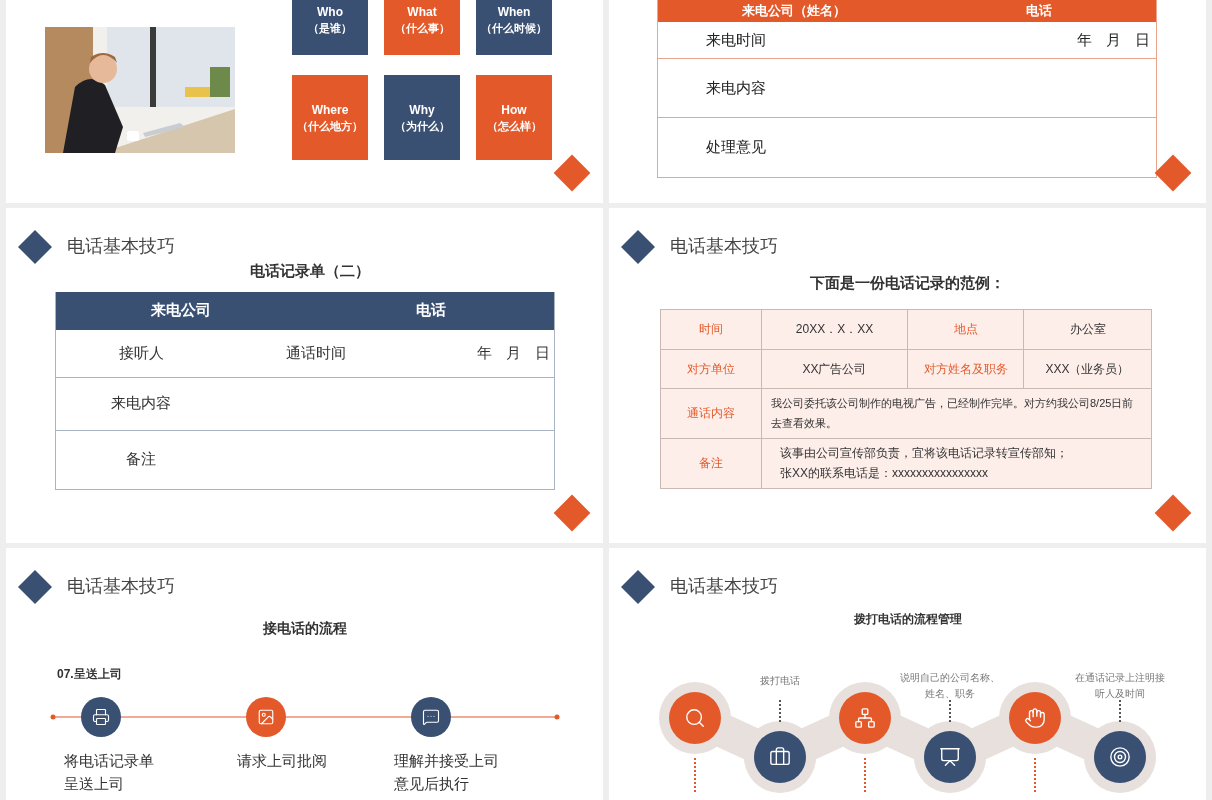  What do you see at coordinates (736, 147) in the screenshot?
I see `row-label: 处理意见` at bounding box center [736, 147].